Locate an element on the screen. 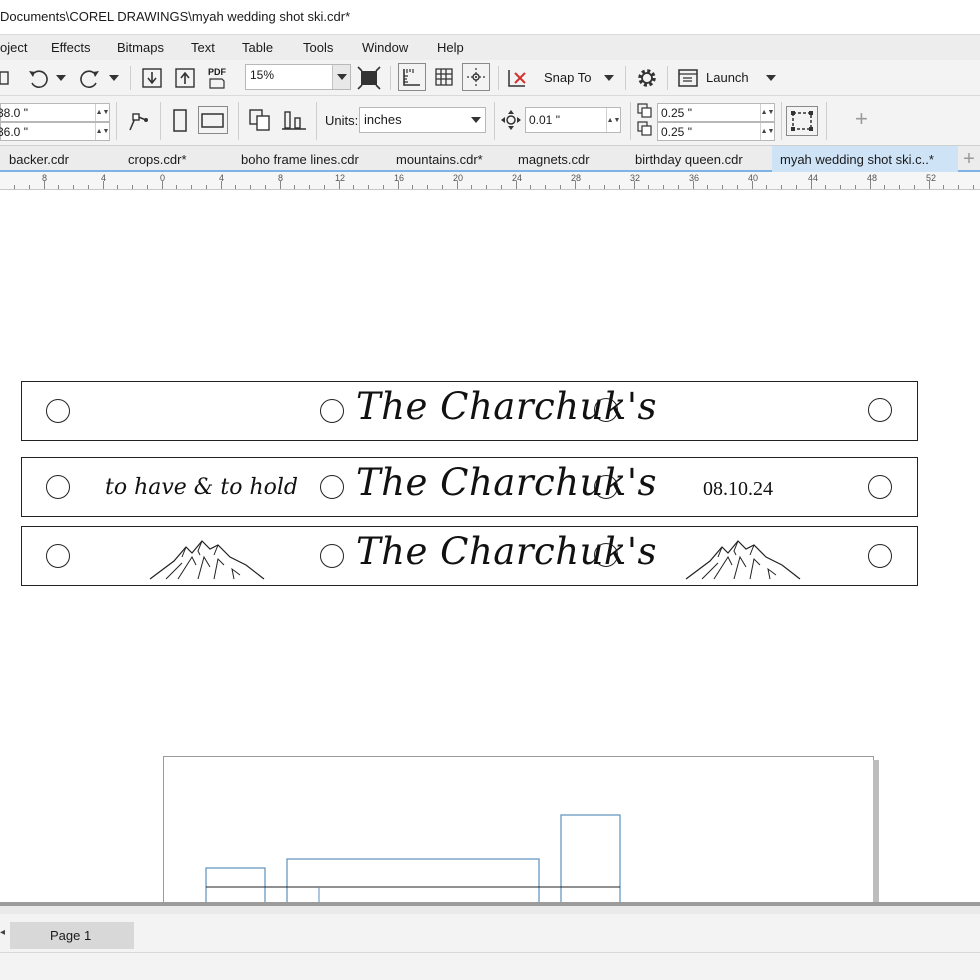 The image size is (980, 980). options-gear-icon is located at coordinates (647, 78).